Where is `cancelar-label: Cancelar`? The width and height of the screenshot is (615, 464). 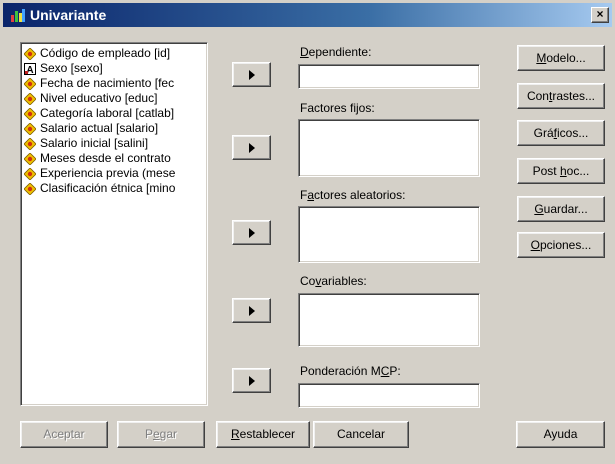 cancelar-label: Cancelar is located at coordinates (361, 434).